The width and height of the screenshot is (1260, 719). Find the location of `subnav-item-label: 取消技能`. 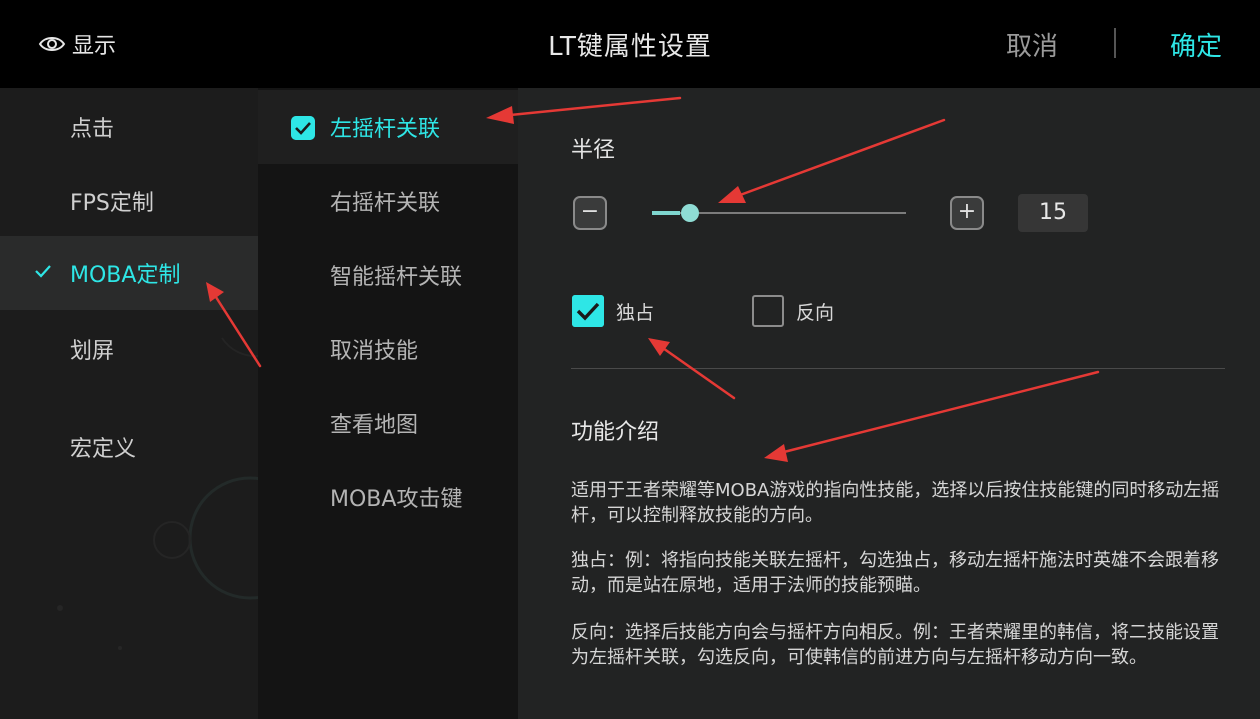

subnav-item-label: 取消技能 is located at coordinates (374, 351).